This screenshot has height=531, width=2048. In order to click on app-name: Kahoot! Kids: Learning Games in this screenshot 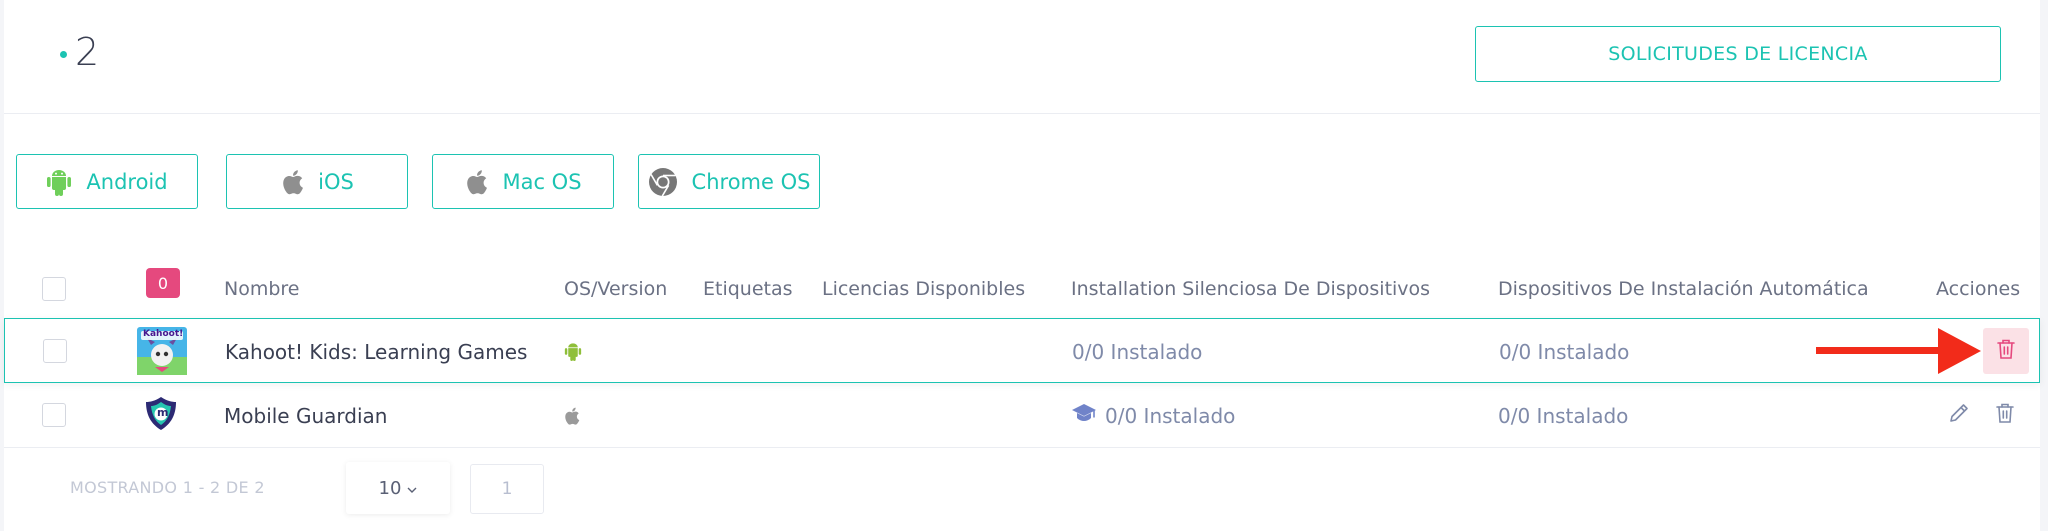, I will do `click(376, 351)`.